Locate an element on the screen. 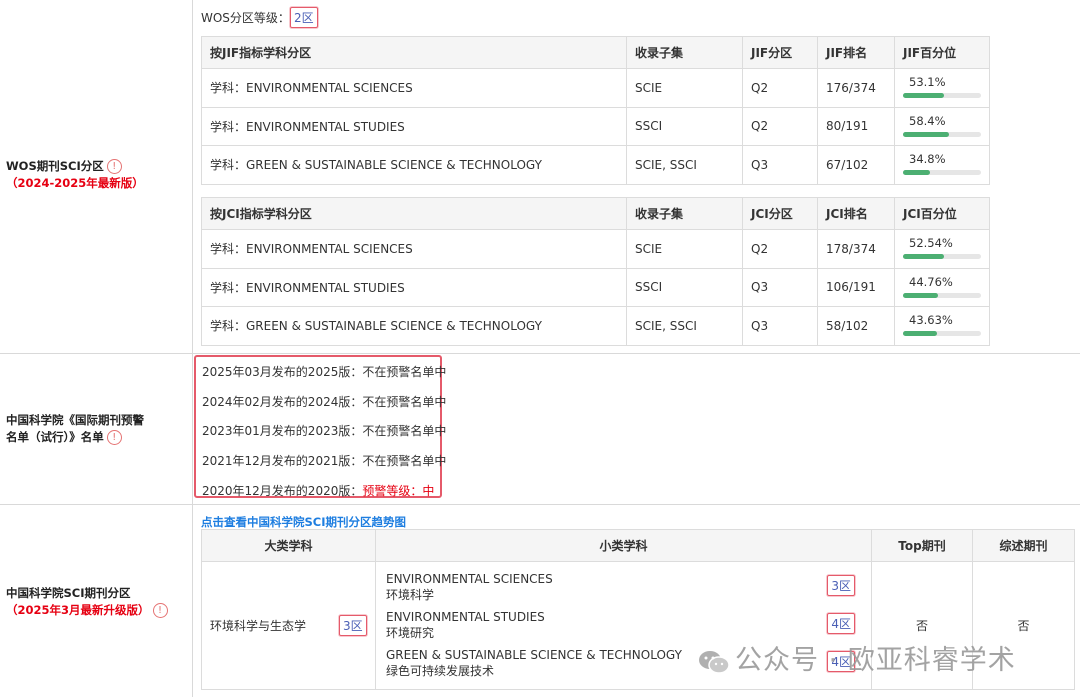 The height and width of the screenshot is (697, 1080). jif-rank: 67/102 is located at coordinates (856, 165).